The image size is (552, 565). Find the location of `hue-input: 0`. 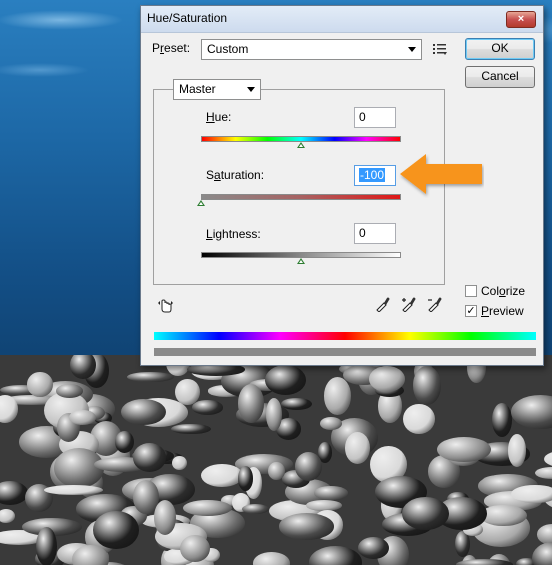

hue-input: 0 is located at coordinates (375, 117).